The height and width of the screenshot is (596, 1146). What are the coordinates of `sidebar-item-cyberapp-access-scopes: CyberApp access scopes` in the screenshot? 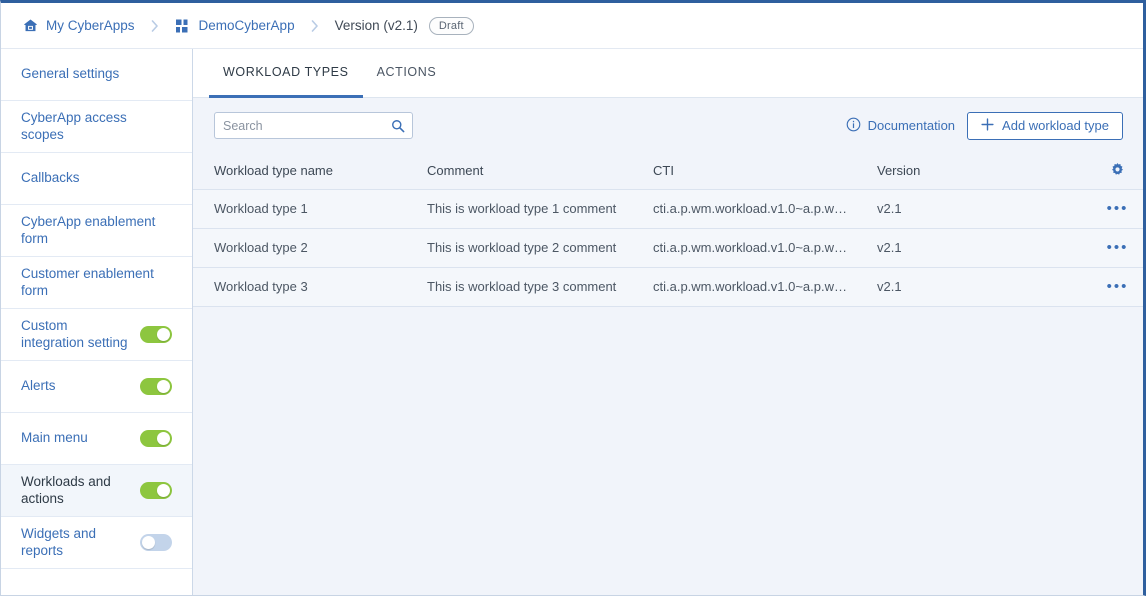 It's located at (96, 127).